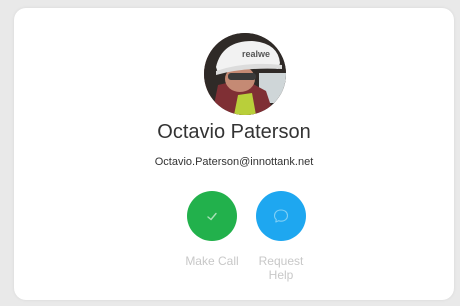 The image size is (460, 306). I want to click on contact-name: Octavio Paterson, so click(234, 132).